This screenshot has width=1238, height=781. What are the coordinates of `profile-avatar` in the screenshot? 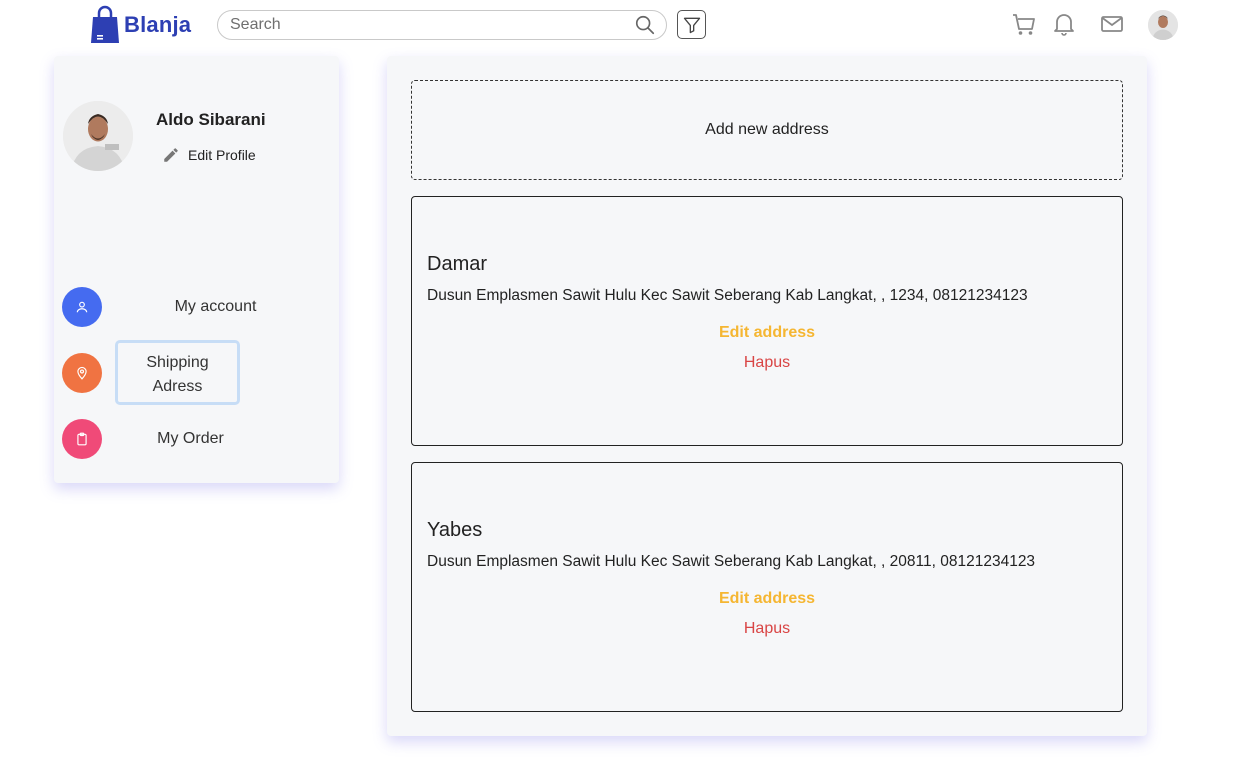 It's located at (98, 136).